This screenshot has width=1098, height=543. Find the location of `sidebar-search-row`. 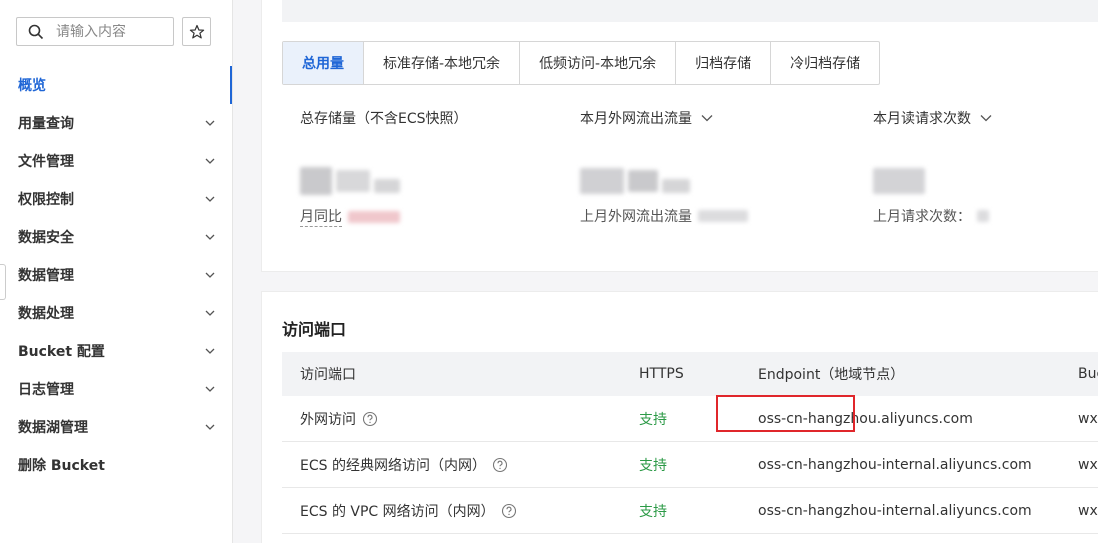

sidebar-search-row is located at coordinates (113, 31).